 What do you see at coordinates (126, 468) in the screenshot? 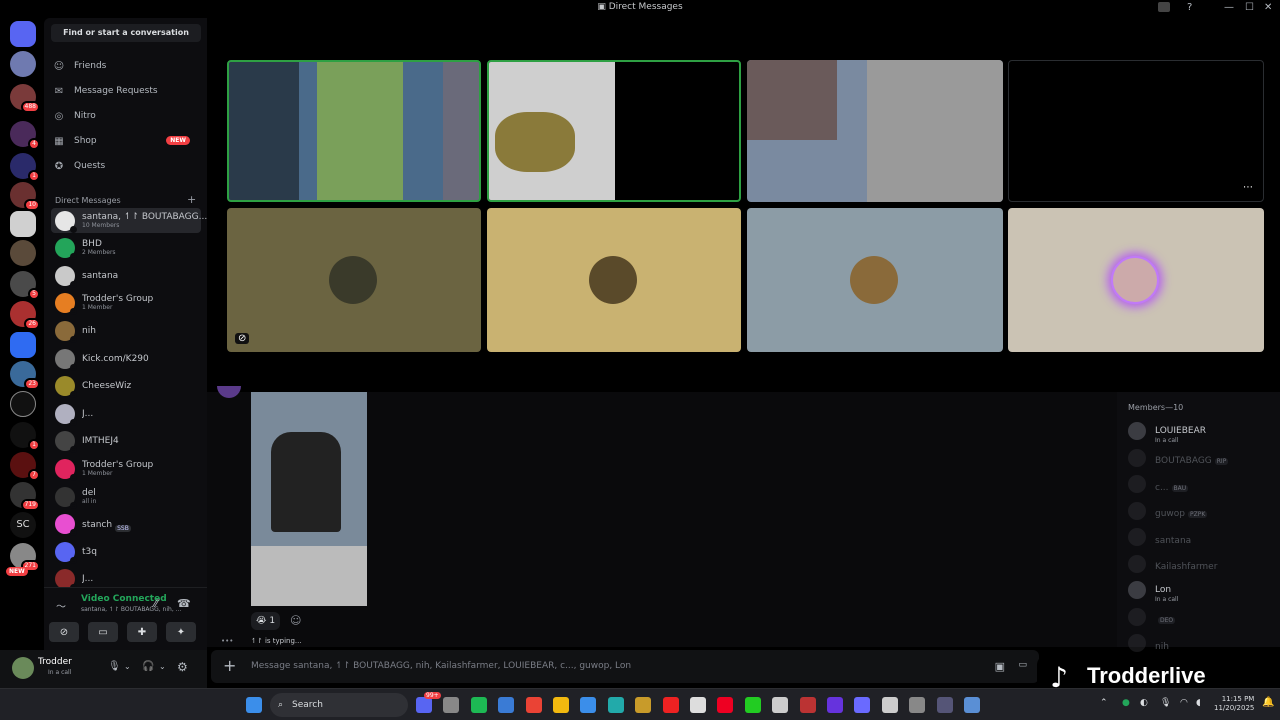
I see `dm-item: Trodder's Group 1 Member` at bounding box center [126, 468].